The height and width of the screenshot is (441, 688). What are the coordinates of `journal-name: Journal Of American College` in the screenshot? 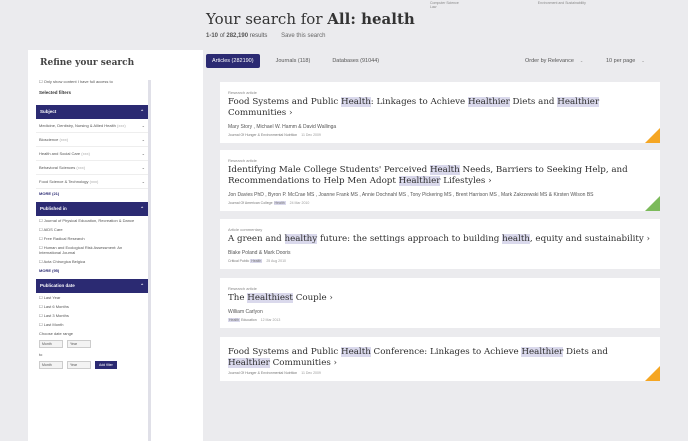 It's located at (251, 203).